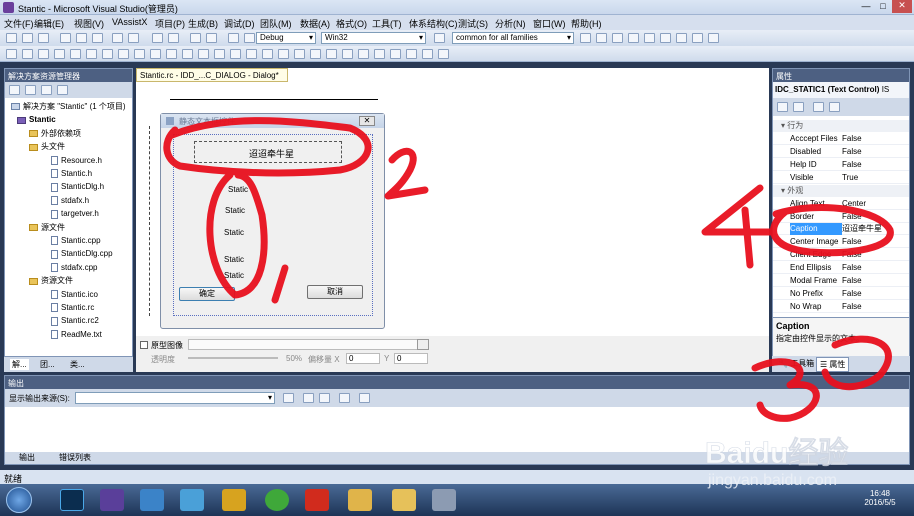  Describe the element at coordinates (49, 23) in the screenshot. I see `menu-item-1: 编辑(E)` at that location.